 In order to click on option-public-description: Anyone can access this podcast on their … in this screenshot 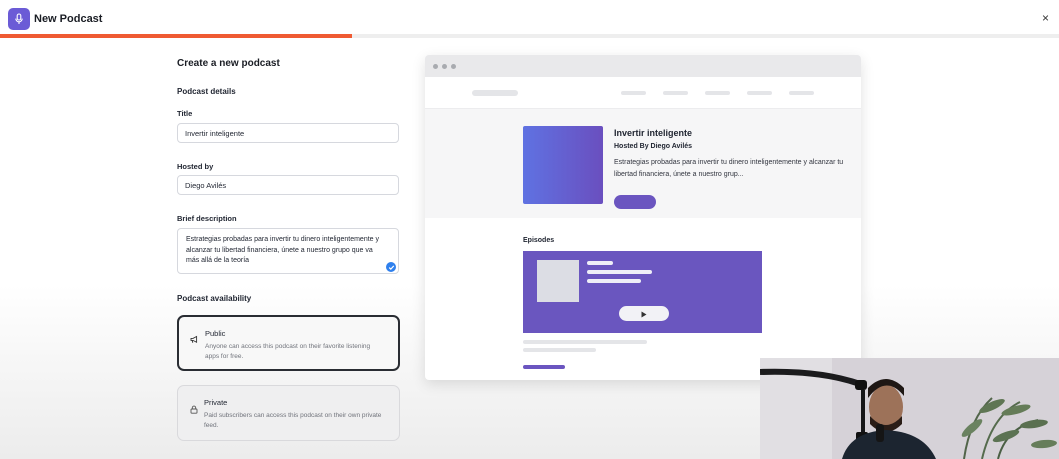, I will do `click(288, 351)`.